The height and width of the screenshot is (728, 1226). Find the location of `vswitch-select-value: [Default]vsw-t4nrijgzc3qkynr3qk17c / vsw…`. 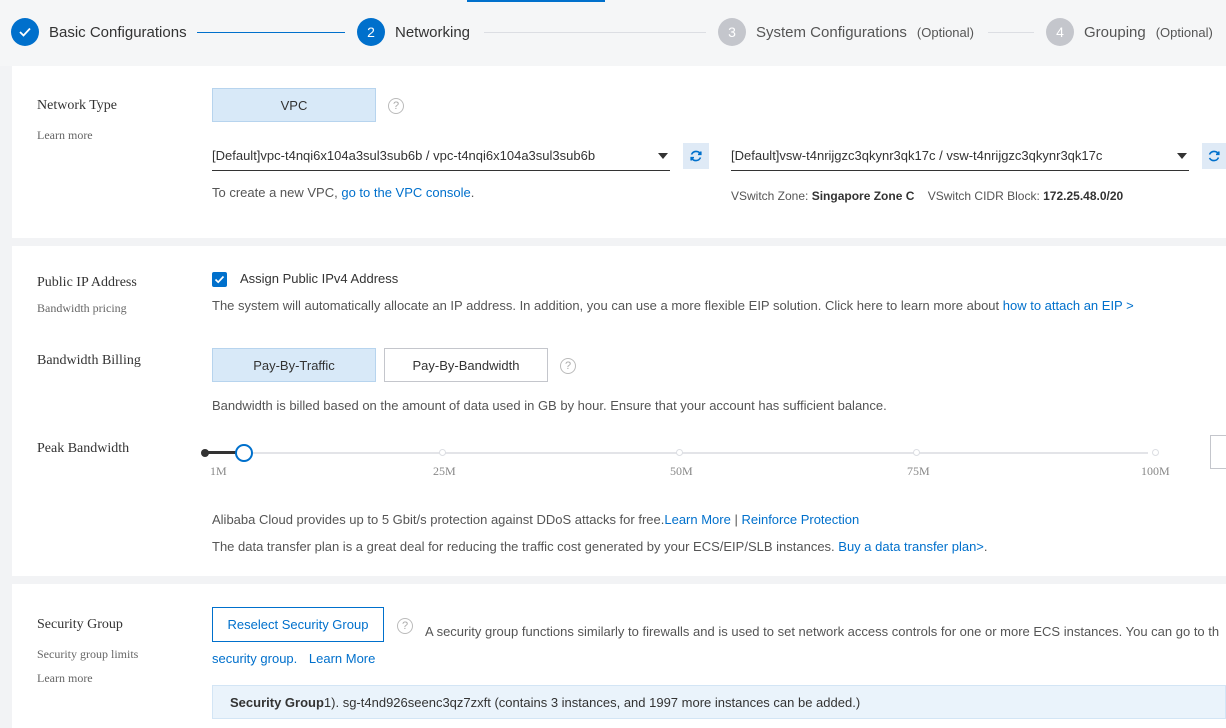

vswitch-select-value: [Default]vsw-t4nrijgzc3qkynr3qk17c / vsw… is located at coordinates (917, 155).